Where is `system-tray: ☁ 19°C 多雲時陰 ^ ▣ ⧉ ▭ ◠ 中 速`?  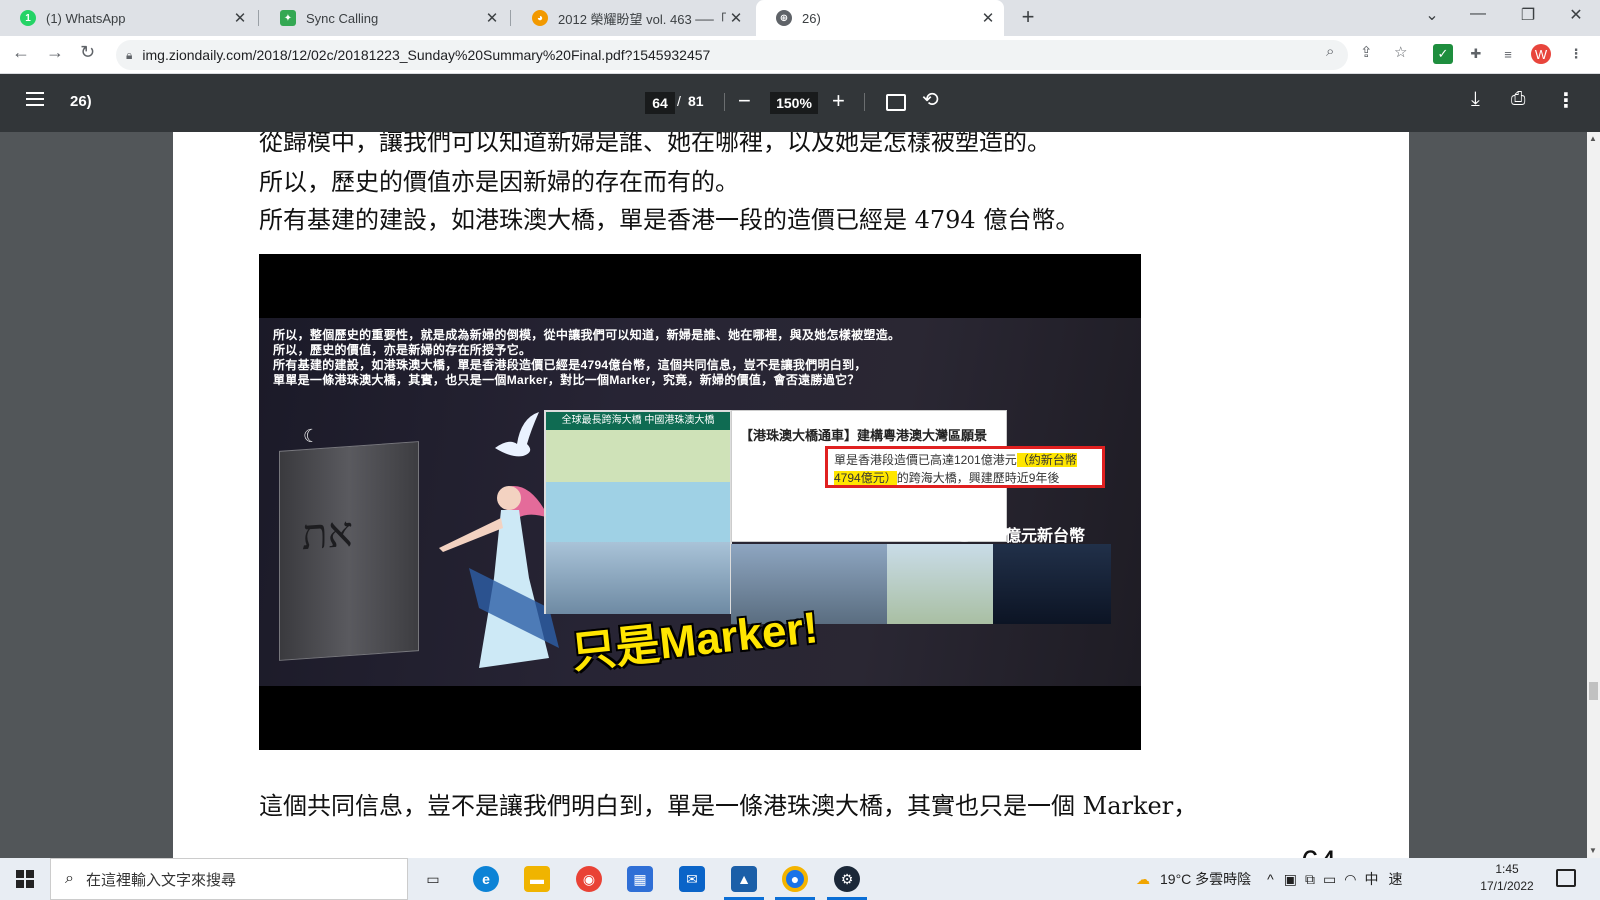 system-tray: ☁ 19°C 多雲時陰 ^ ▣ ⧉ ▭ ◠ 中 速 is located at coordinates (1269, 879).